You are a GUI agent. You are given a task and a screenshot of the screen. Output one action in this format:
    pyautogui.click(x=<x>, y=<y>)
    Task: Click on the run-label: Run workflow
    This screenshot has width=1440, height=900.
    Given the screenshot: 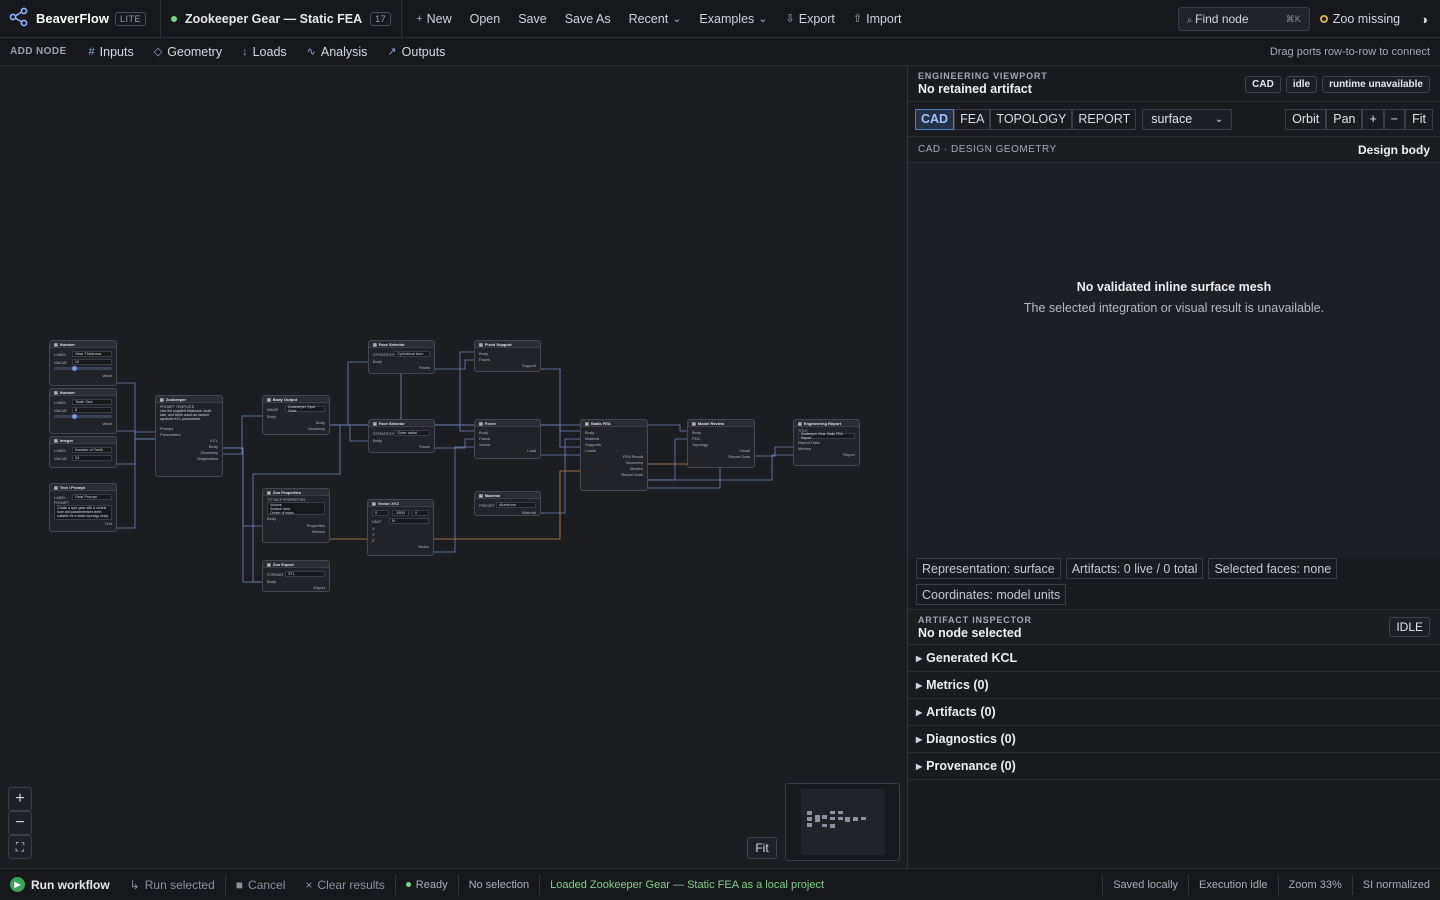 What is the action you would take?
    pyautogui.click(x=70, y=884)
    